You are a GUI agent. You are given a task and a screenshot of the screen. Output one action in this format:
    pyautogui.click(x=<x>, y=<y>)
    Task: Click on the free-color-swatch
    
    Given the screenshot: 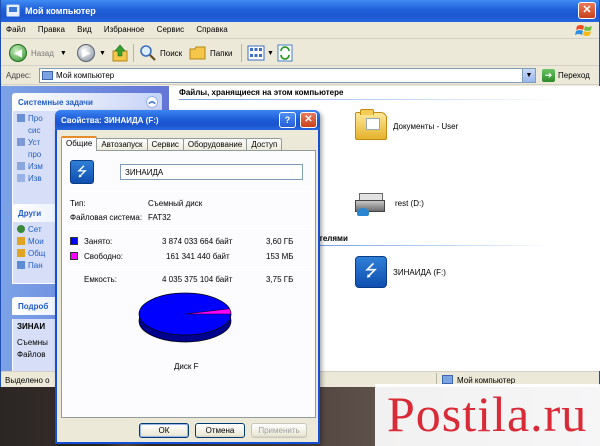 What is the action you would take?
    pyautogui.click(x=74, y=256)
    